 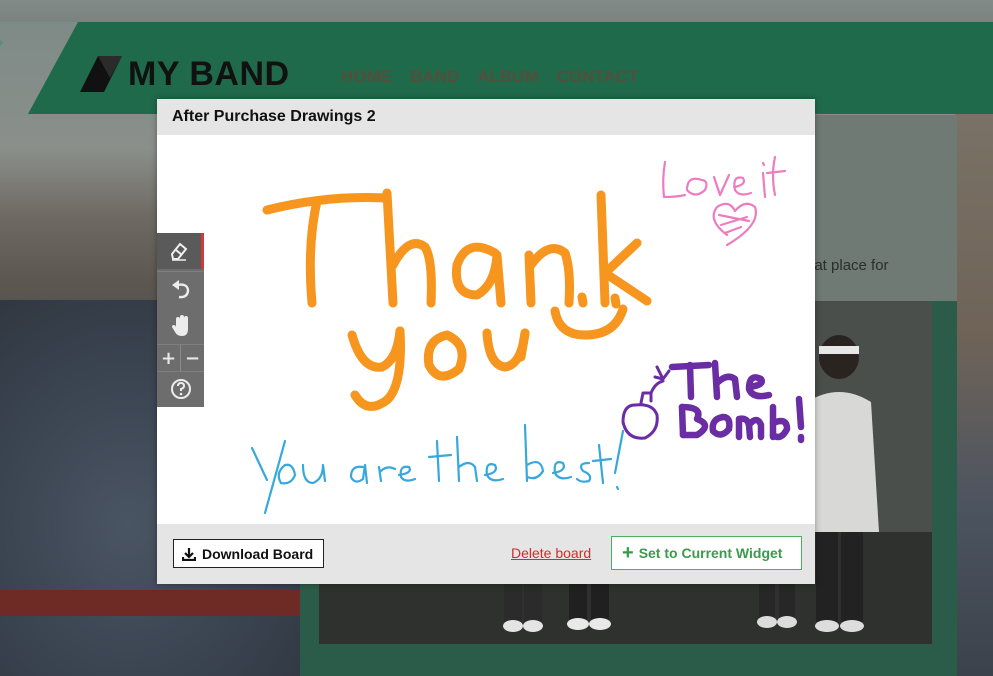 I want to click on download-icon, so click(x=189, y=554).